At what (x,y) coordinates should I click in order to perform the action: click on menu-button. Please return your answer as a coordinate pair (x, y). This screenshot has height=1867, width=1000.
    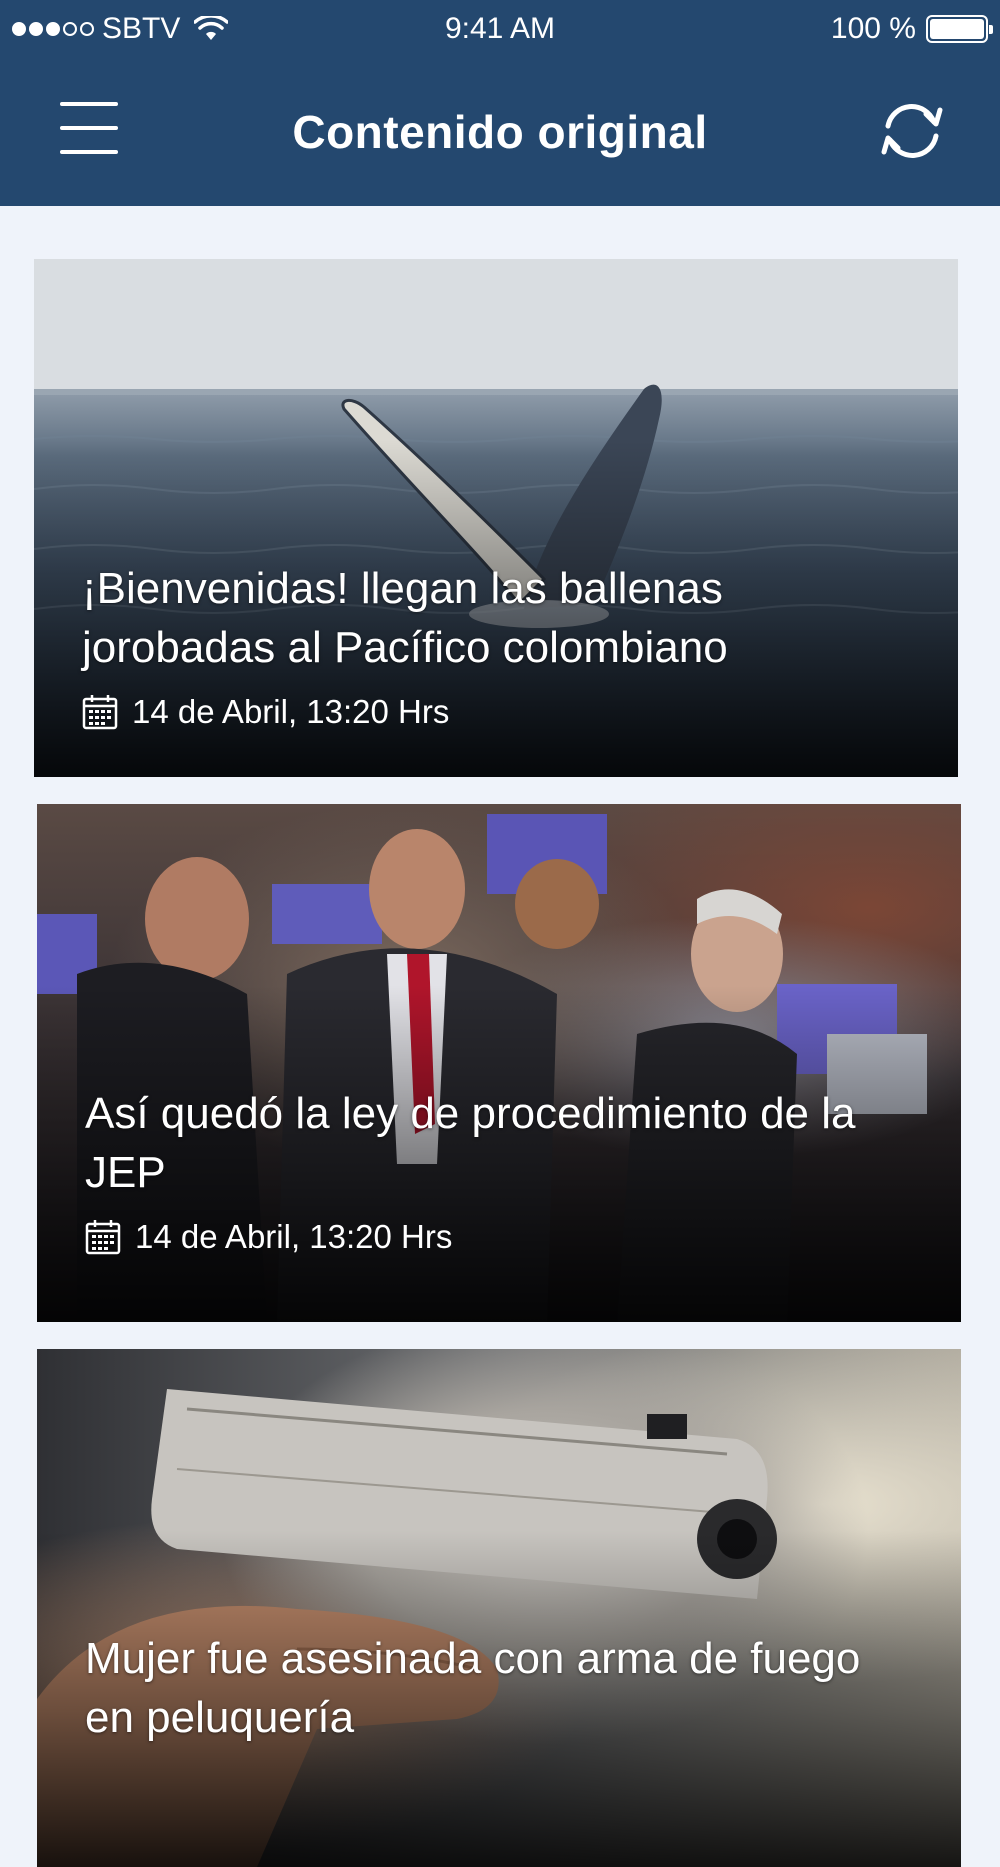
    Looking at the image, I should click on (89, 128).